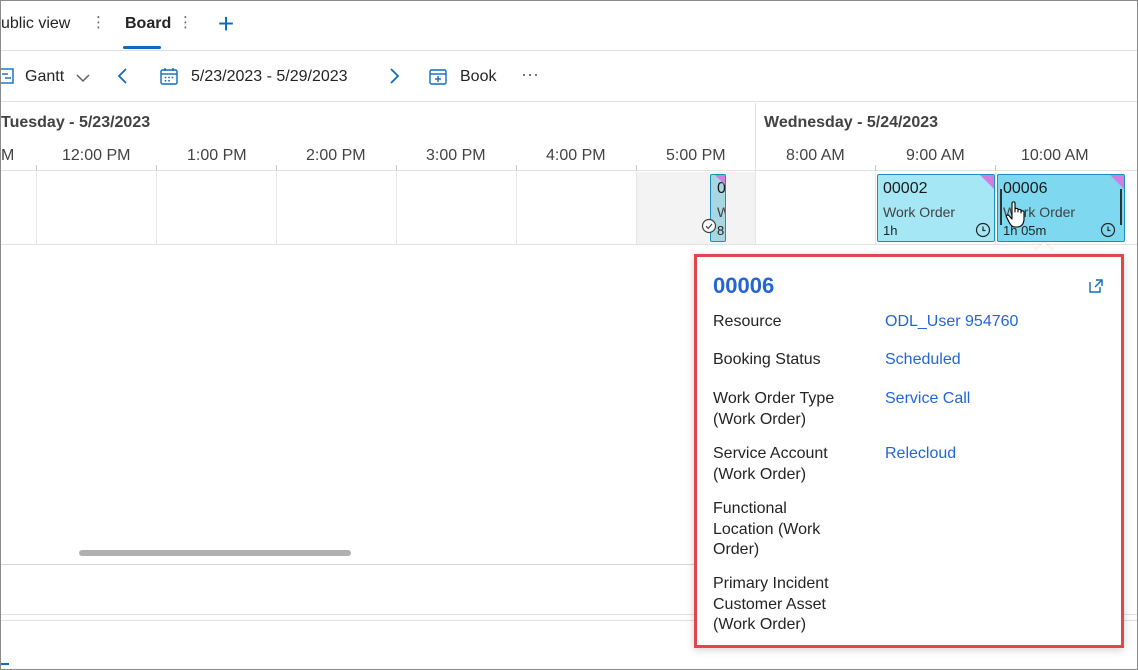 This screenshot has width=1138, height=670. Describe the element at coordinates (890, 230) in the screenshot. I see `booking-duration: 1h` at that location.